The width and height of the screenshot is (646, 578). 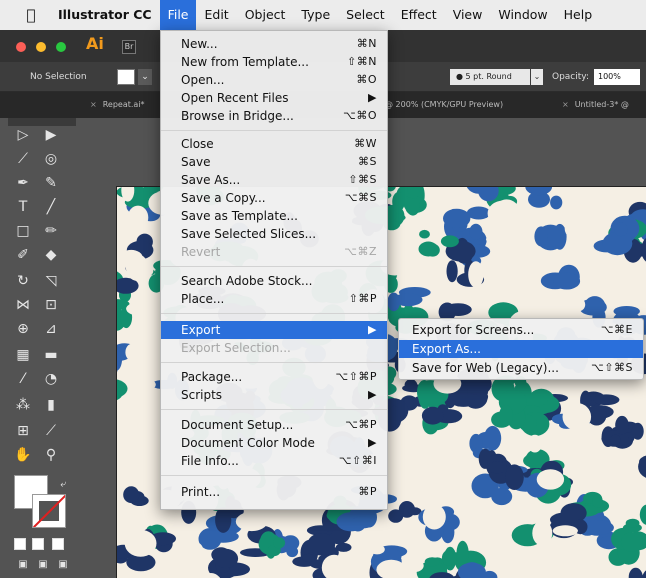 I want to click on tab-current: @ 200% (CMYK/GPU Preview), so click(x=444, y=104).